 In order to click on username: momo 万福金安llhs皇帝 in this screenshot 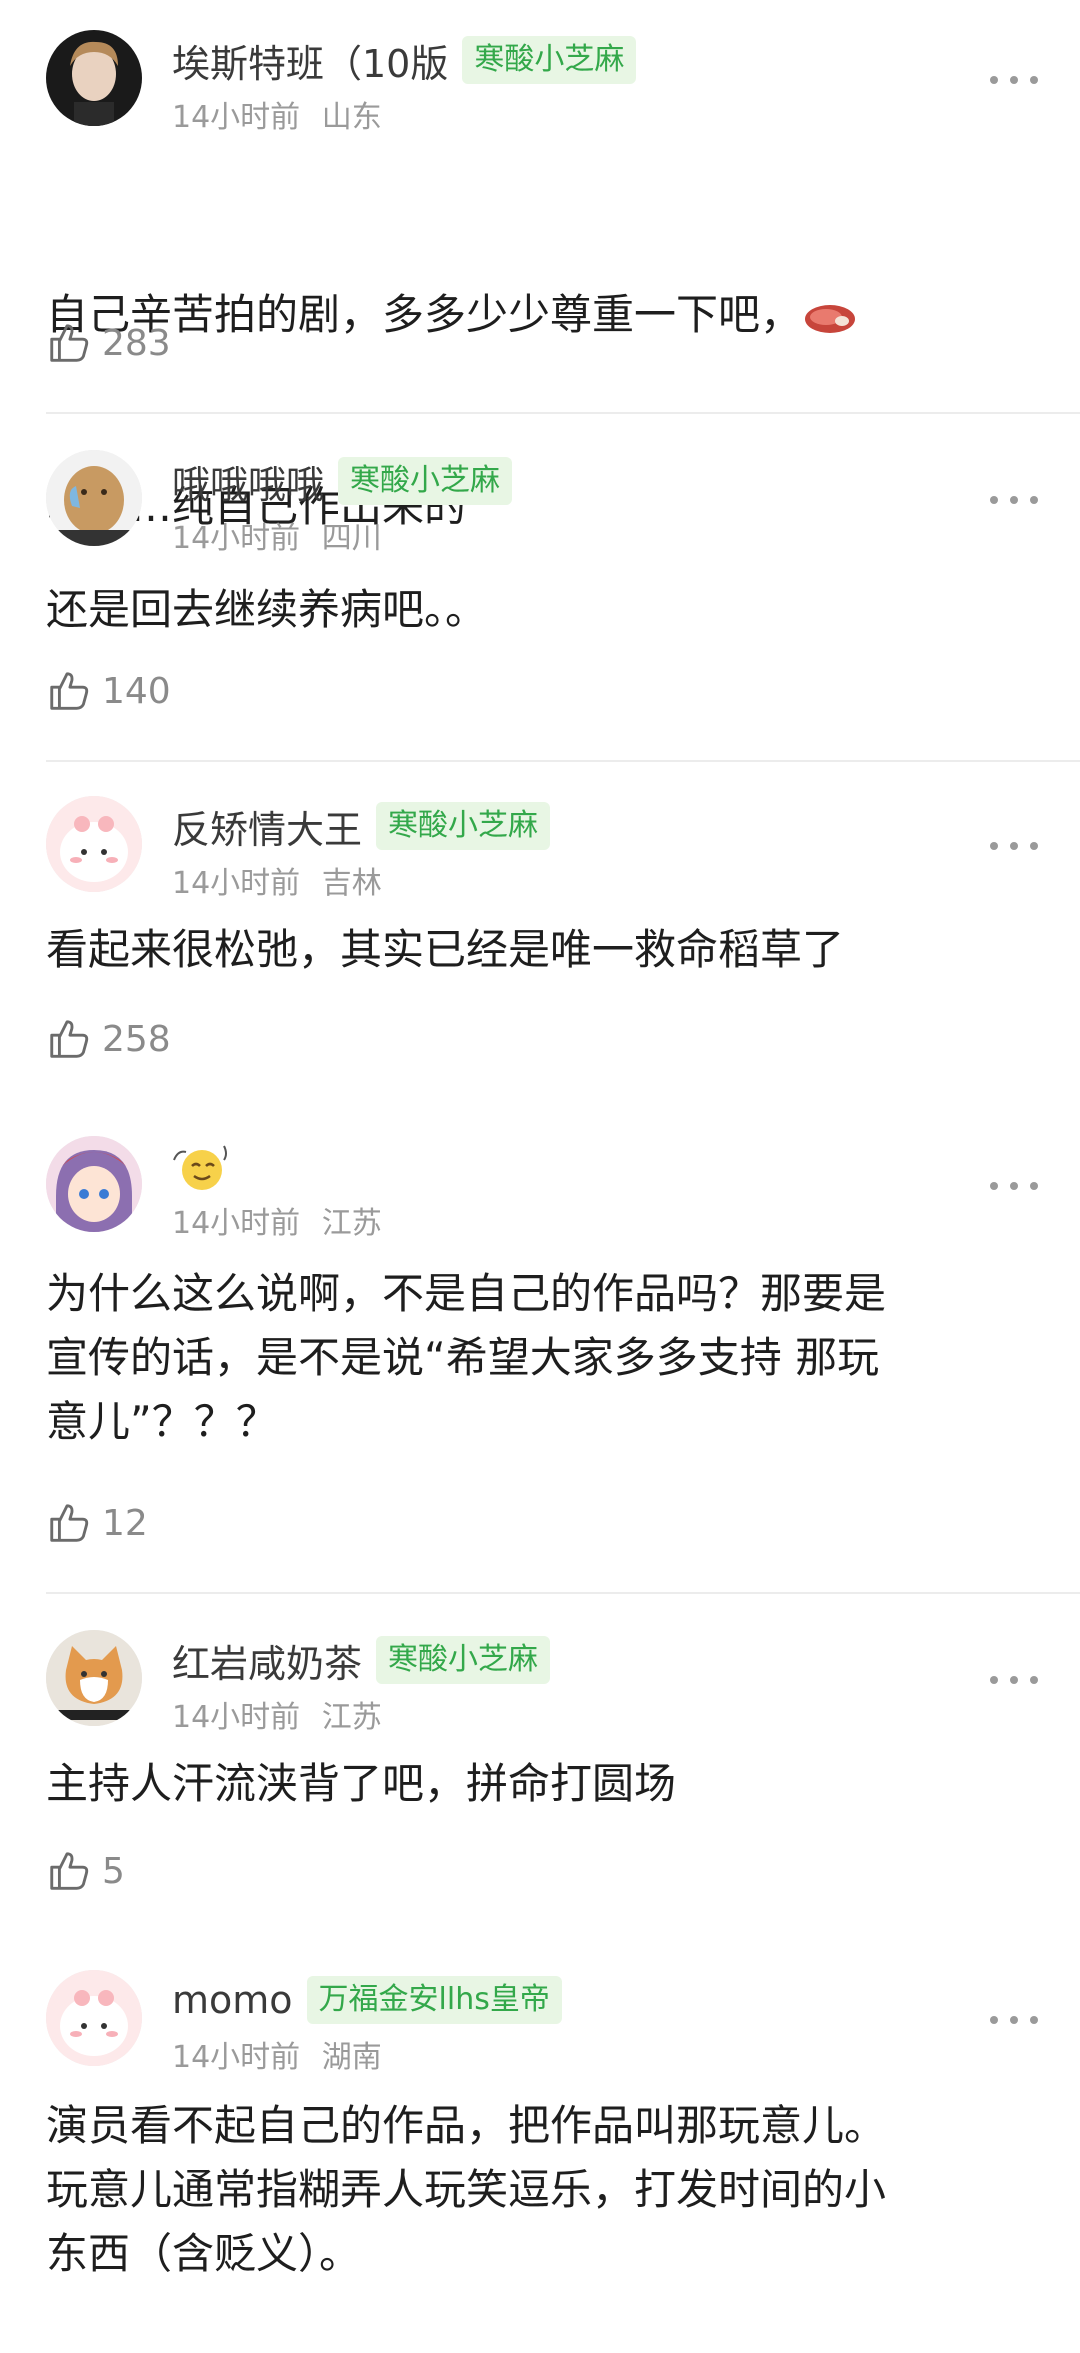, I will do `click(367, 2000)`.